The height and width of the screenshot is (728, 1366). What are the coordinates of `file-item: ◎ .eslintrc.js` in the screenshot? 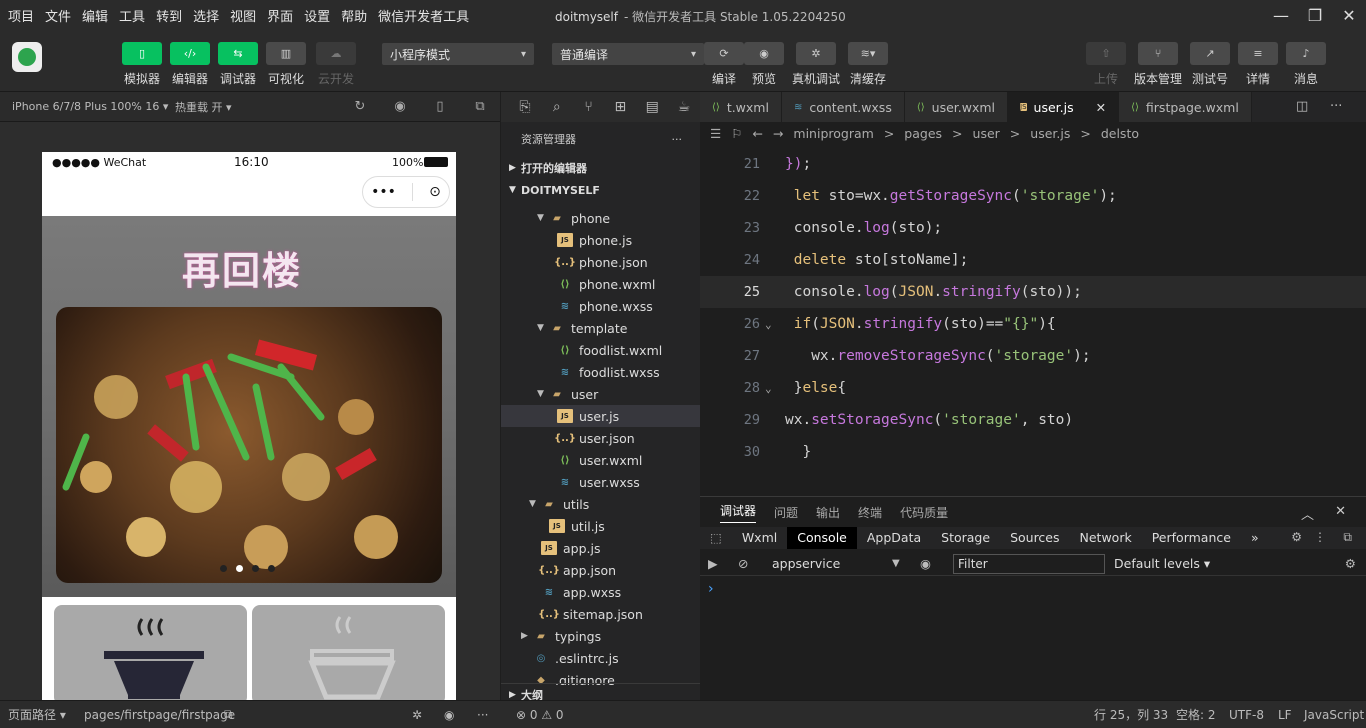 It's located at (600, 658).